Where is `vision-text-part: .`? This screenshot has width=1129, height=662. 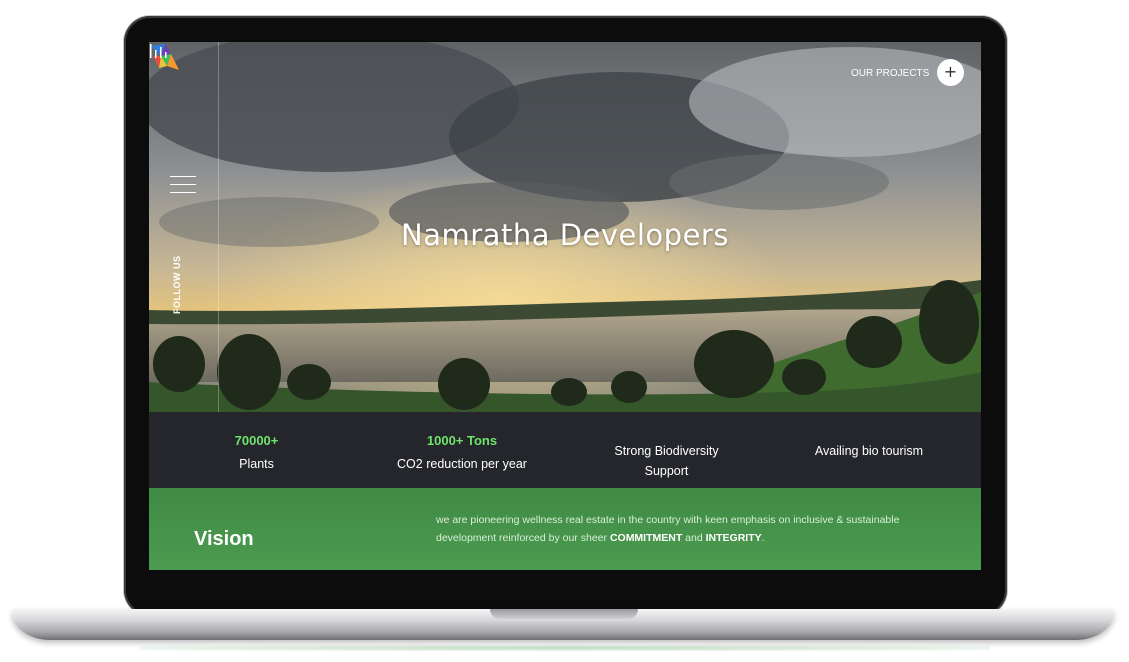 vision-text-part: . is located at coordinates (763, 538).